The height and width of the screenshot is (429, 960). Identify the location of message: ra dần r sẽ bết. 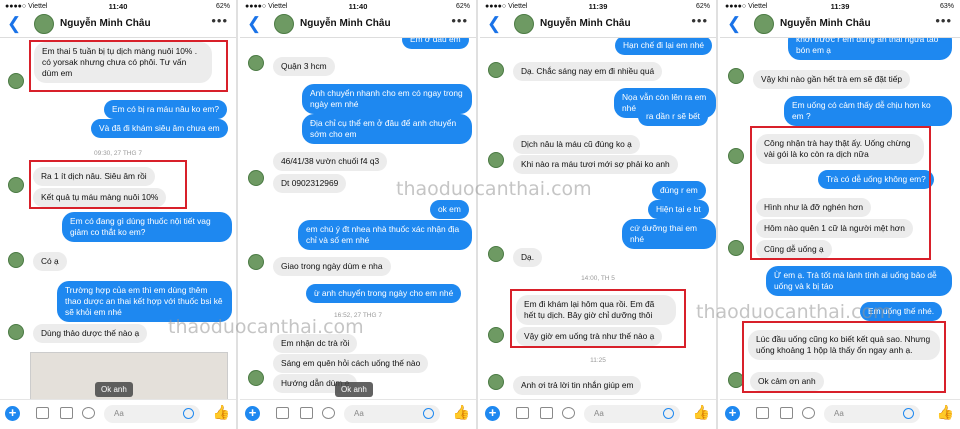
(673, 116).